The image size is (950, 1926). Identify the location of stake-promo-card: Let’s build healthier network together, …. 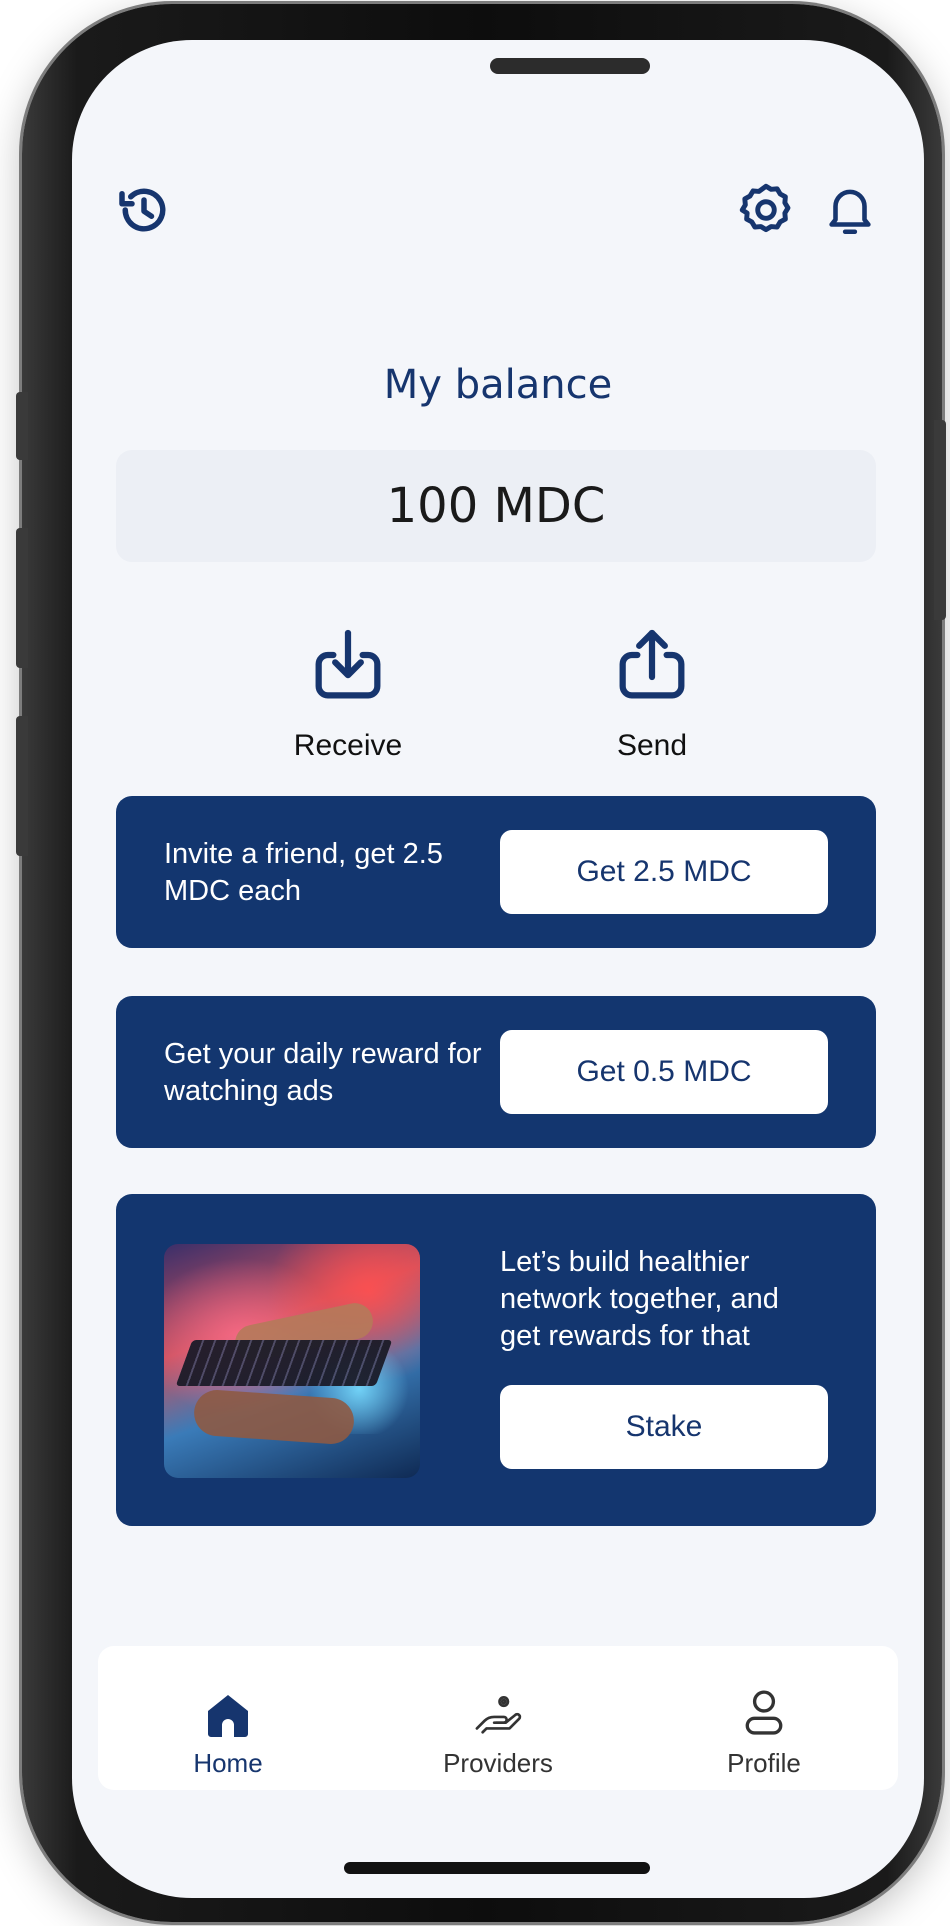
(496, 1360).